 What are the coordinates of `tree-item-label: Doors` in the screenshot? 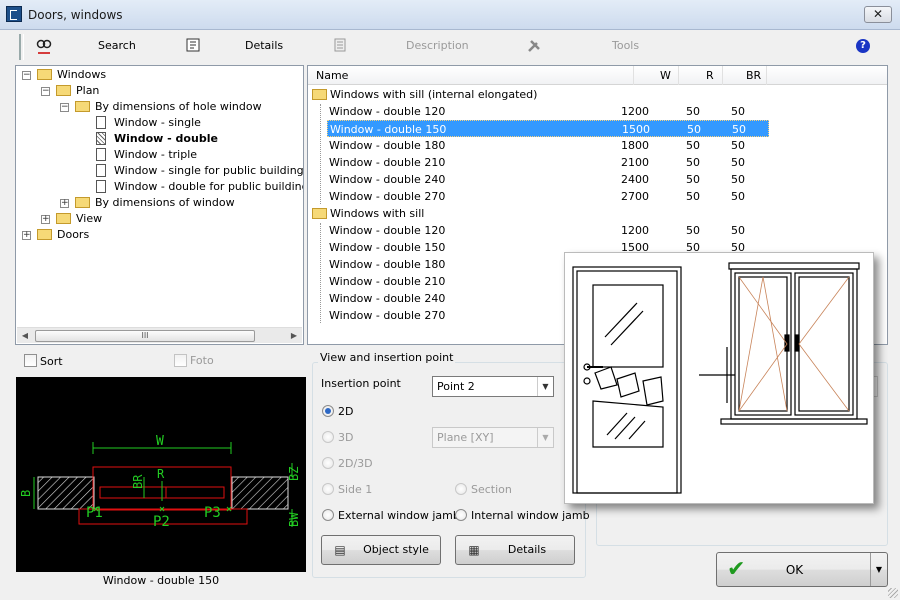 It's located at (73, 234).